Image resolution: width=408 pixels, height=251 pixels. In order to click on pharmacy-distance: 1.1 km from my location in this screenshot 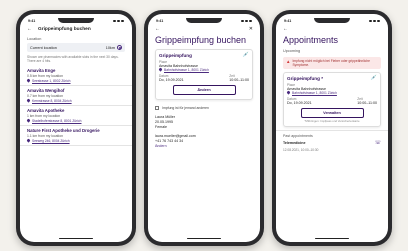, I will do `click(45, 135)`.